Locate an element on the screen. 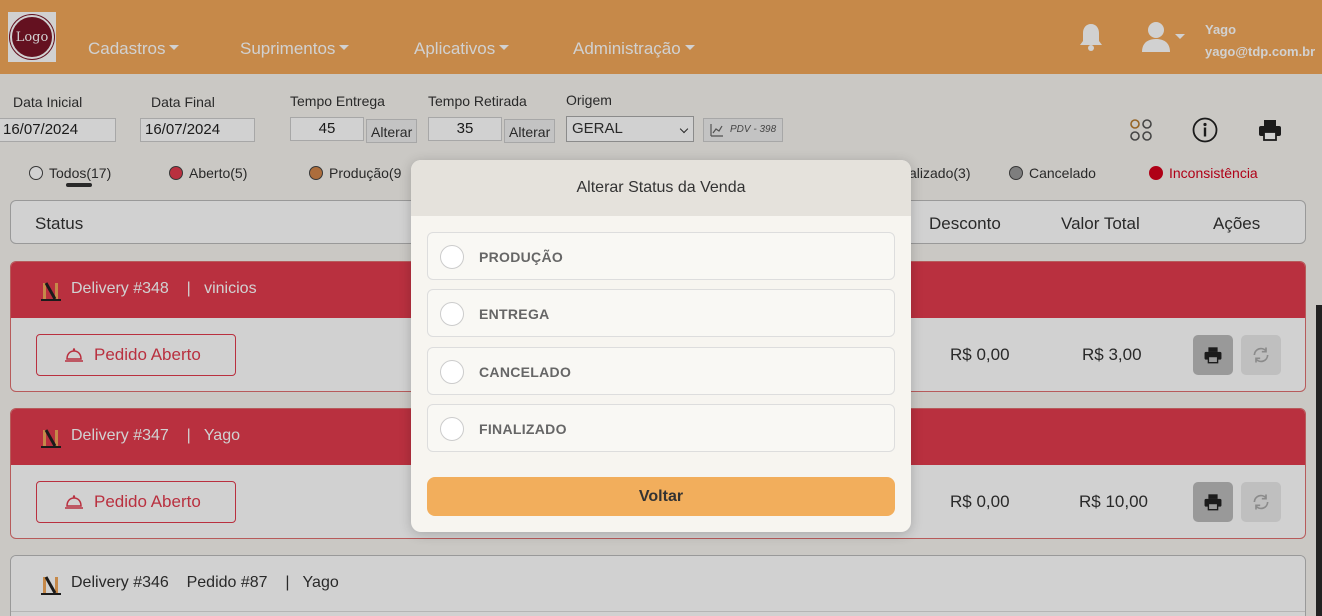 This screenshot has width=1322, height=616. modal-title: Alterar Status da Venda is located at coordinates (661, 188).